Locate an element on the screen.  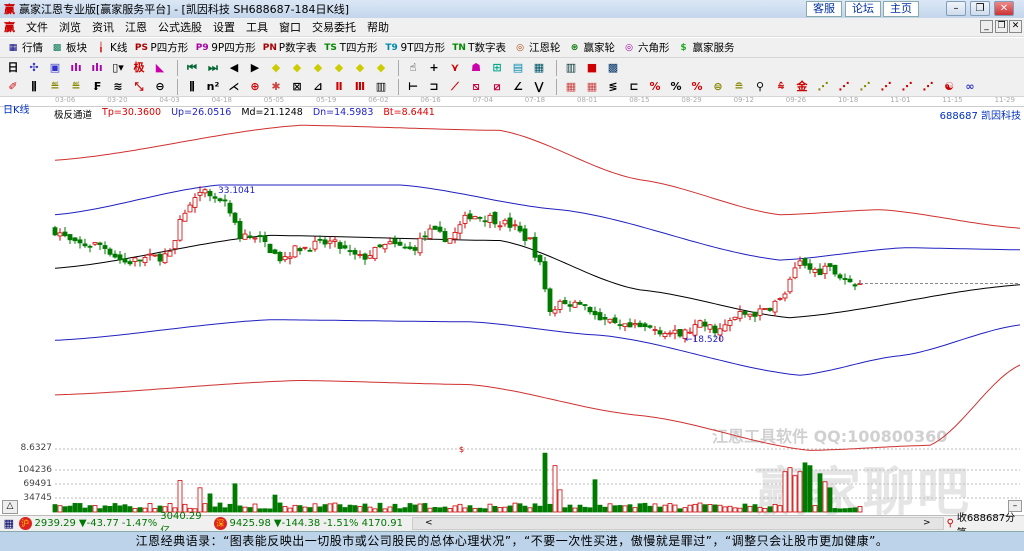
tool-fan: ⋌ is located at coordinates (234, 87).